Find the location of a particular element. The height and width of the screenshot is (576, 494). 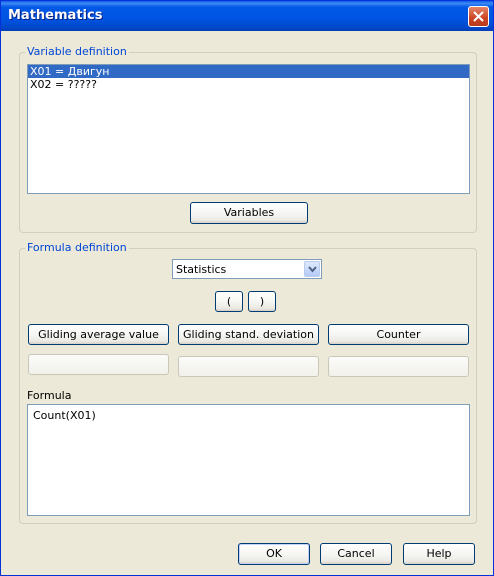

gliding-average-label: Gliding average value is located at coordinates (98, 334).